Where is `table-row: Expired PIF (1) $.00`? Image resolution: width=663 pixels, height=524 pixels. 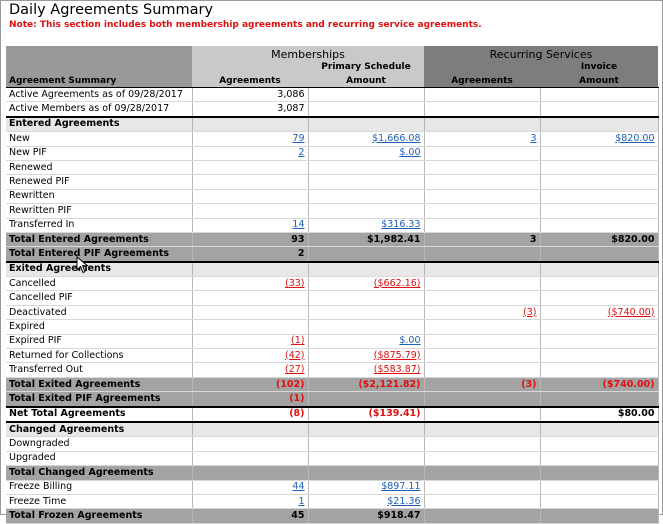
table-row: Expired PIF (1) $.00 is located at coordinates (332, 342).